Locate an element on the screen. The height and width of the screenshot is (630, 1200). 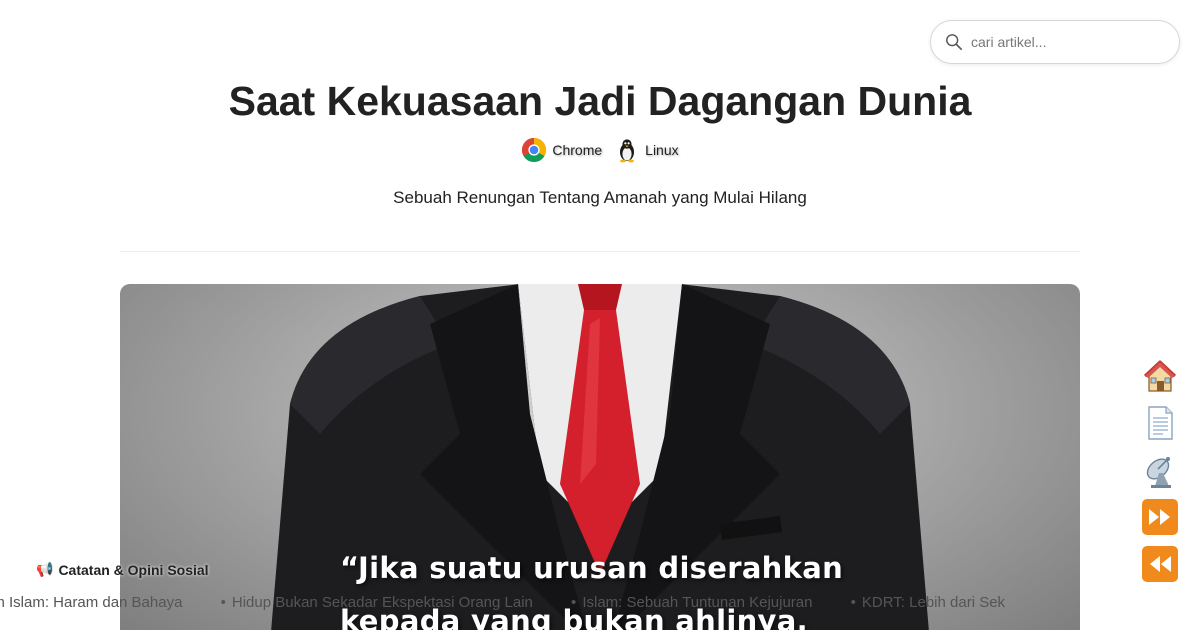
home-button is located at coordinates (1160, 376).